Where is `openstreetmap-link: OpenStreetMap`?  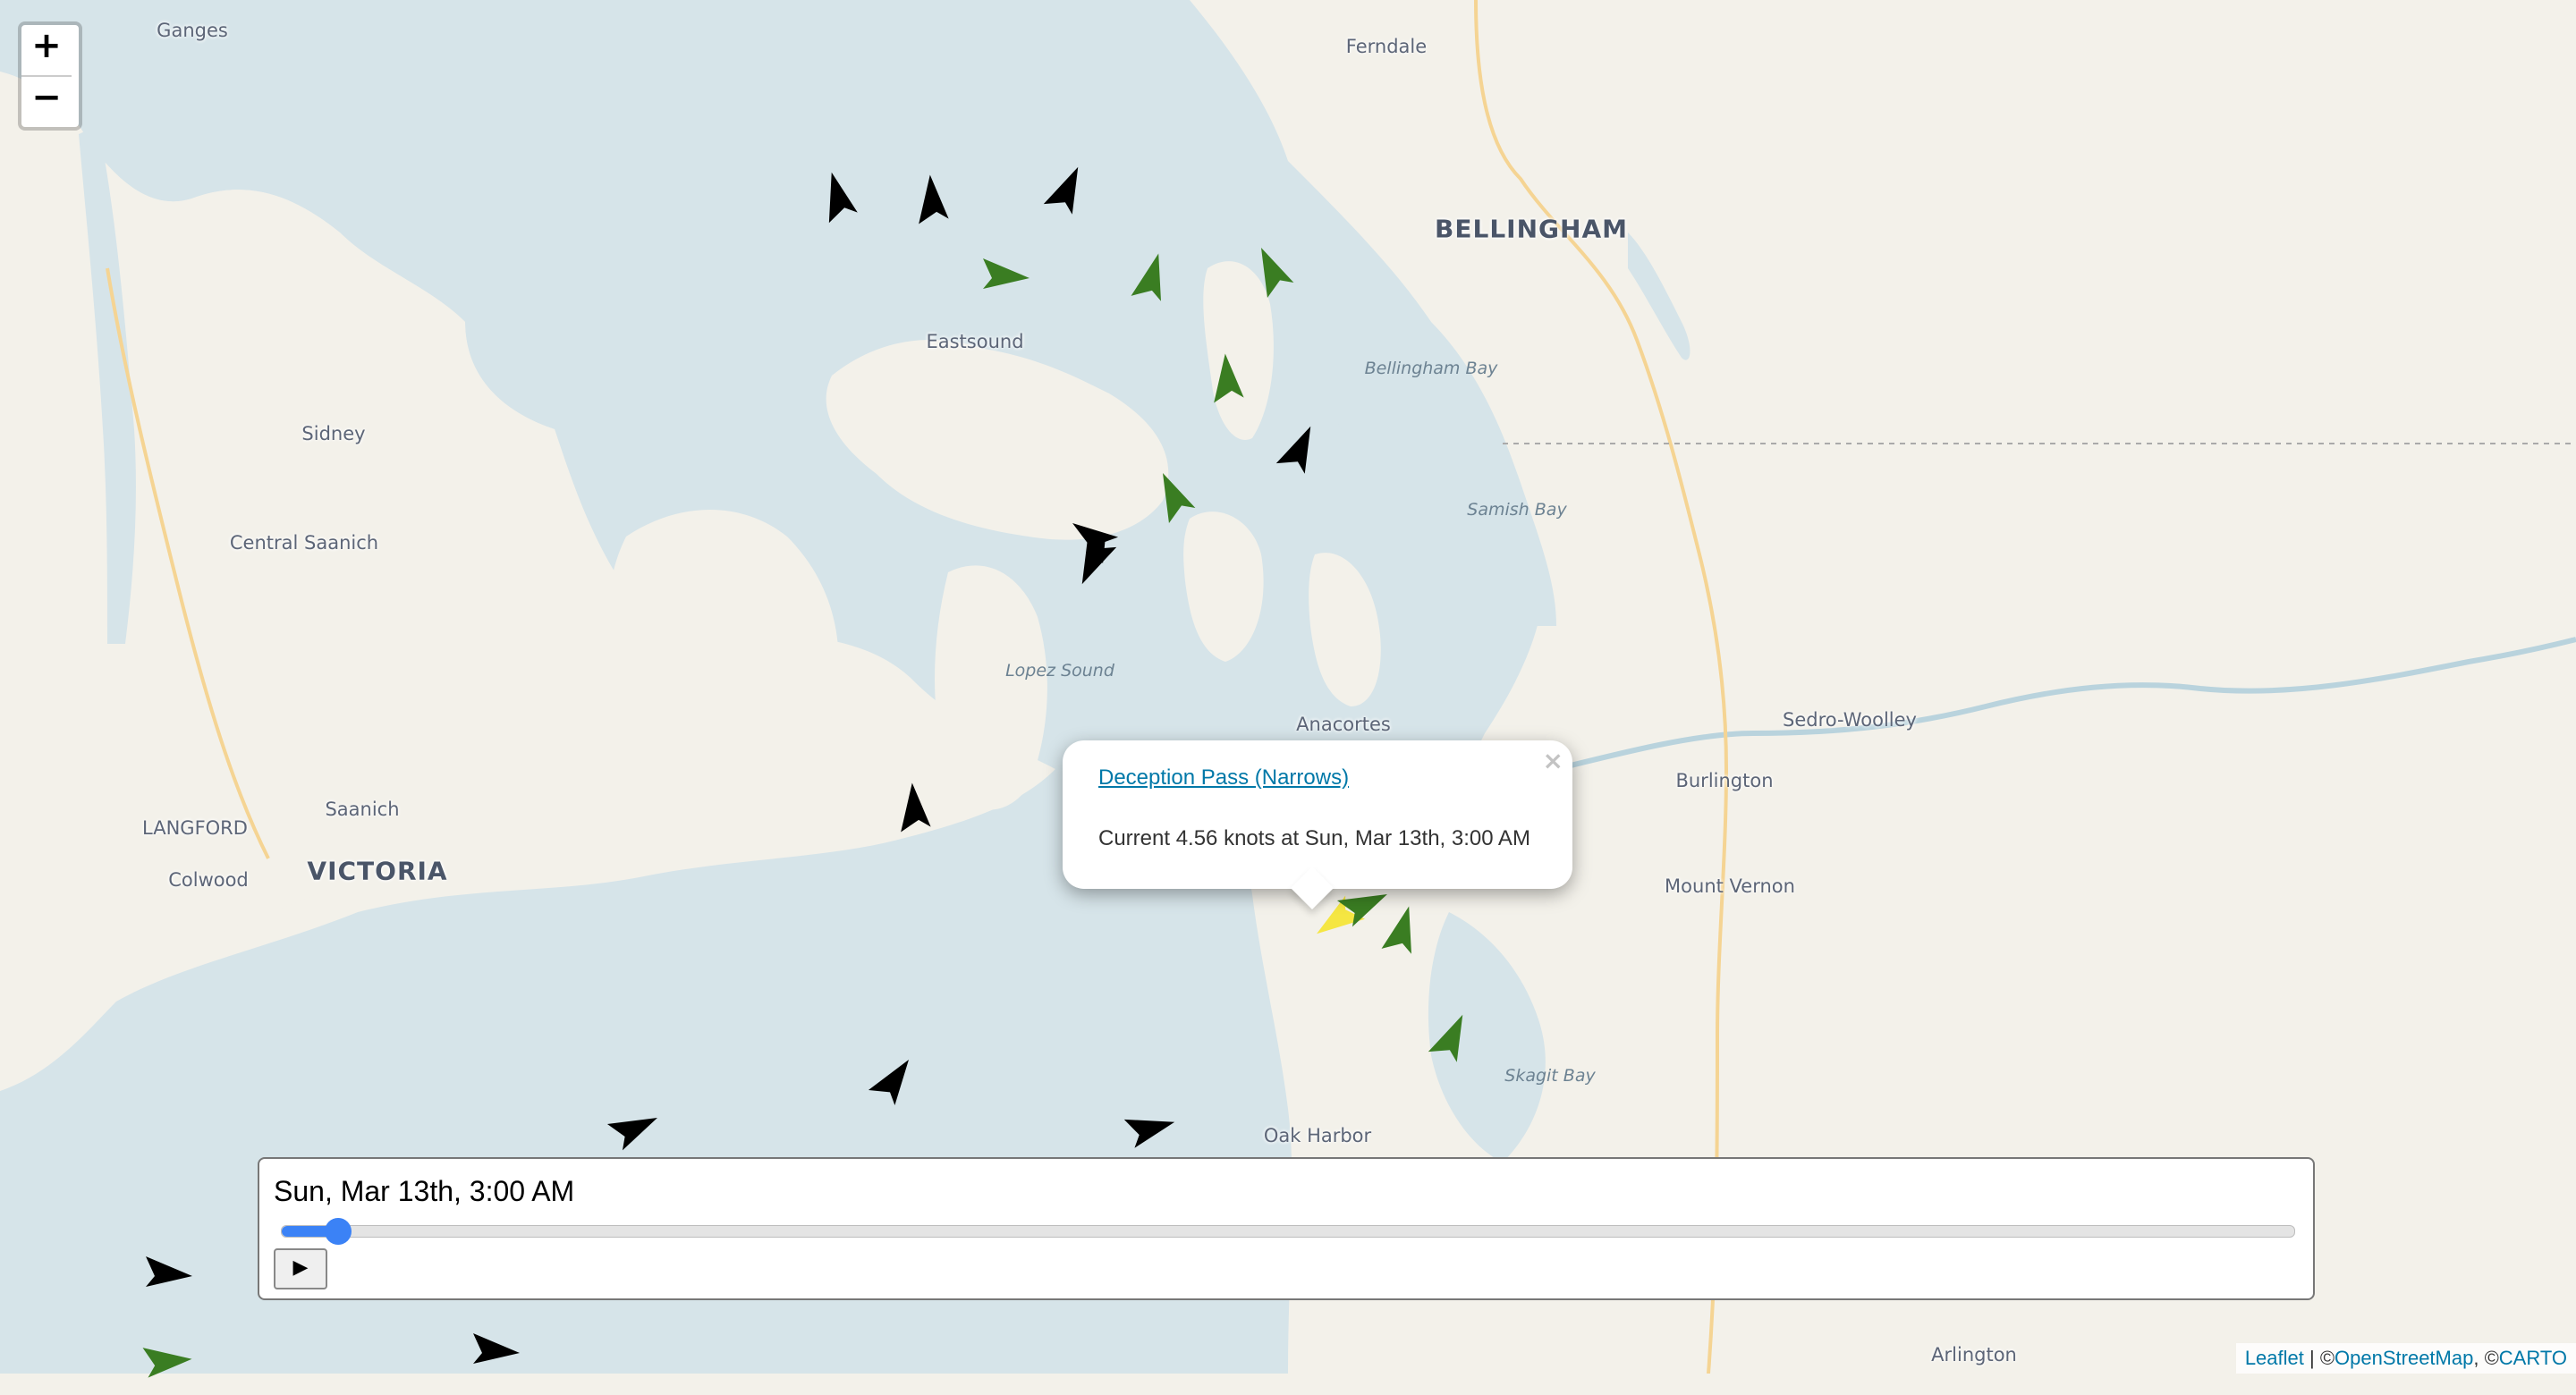 openstreetmap-link: OpenStreetMap is located at coordinates (2403, 1358).